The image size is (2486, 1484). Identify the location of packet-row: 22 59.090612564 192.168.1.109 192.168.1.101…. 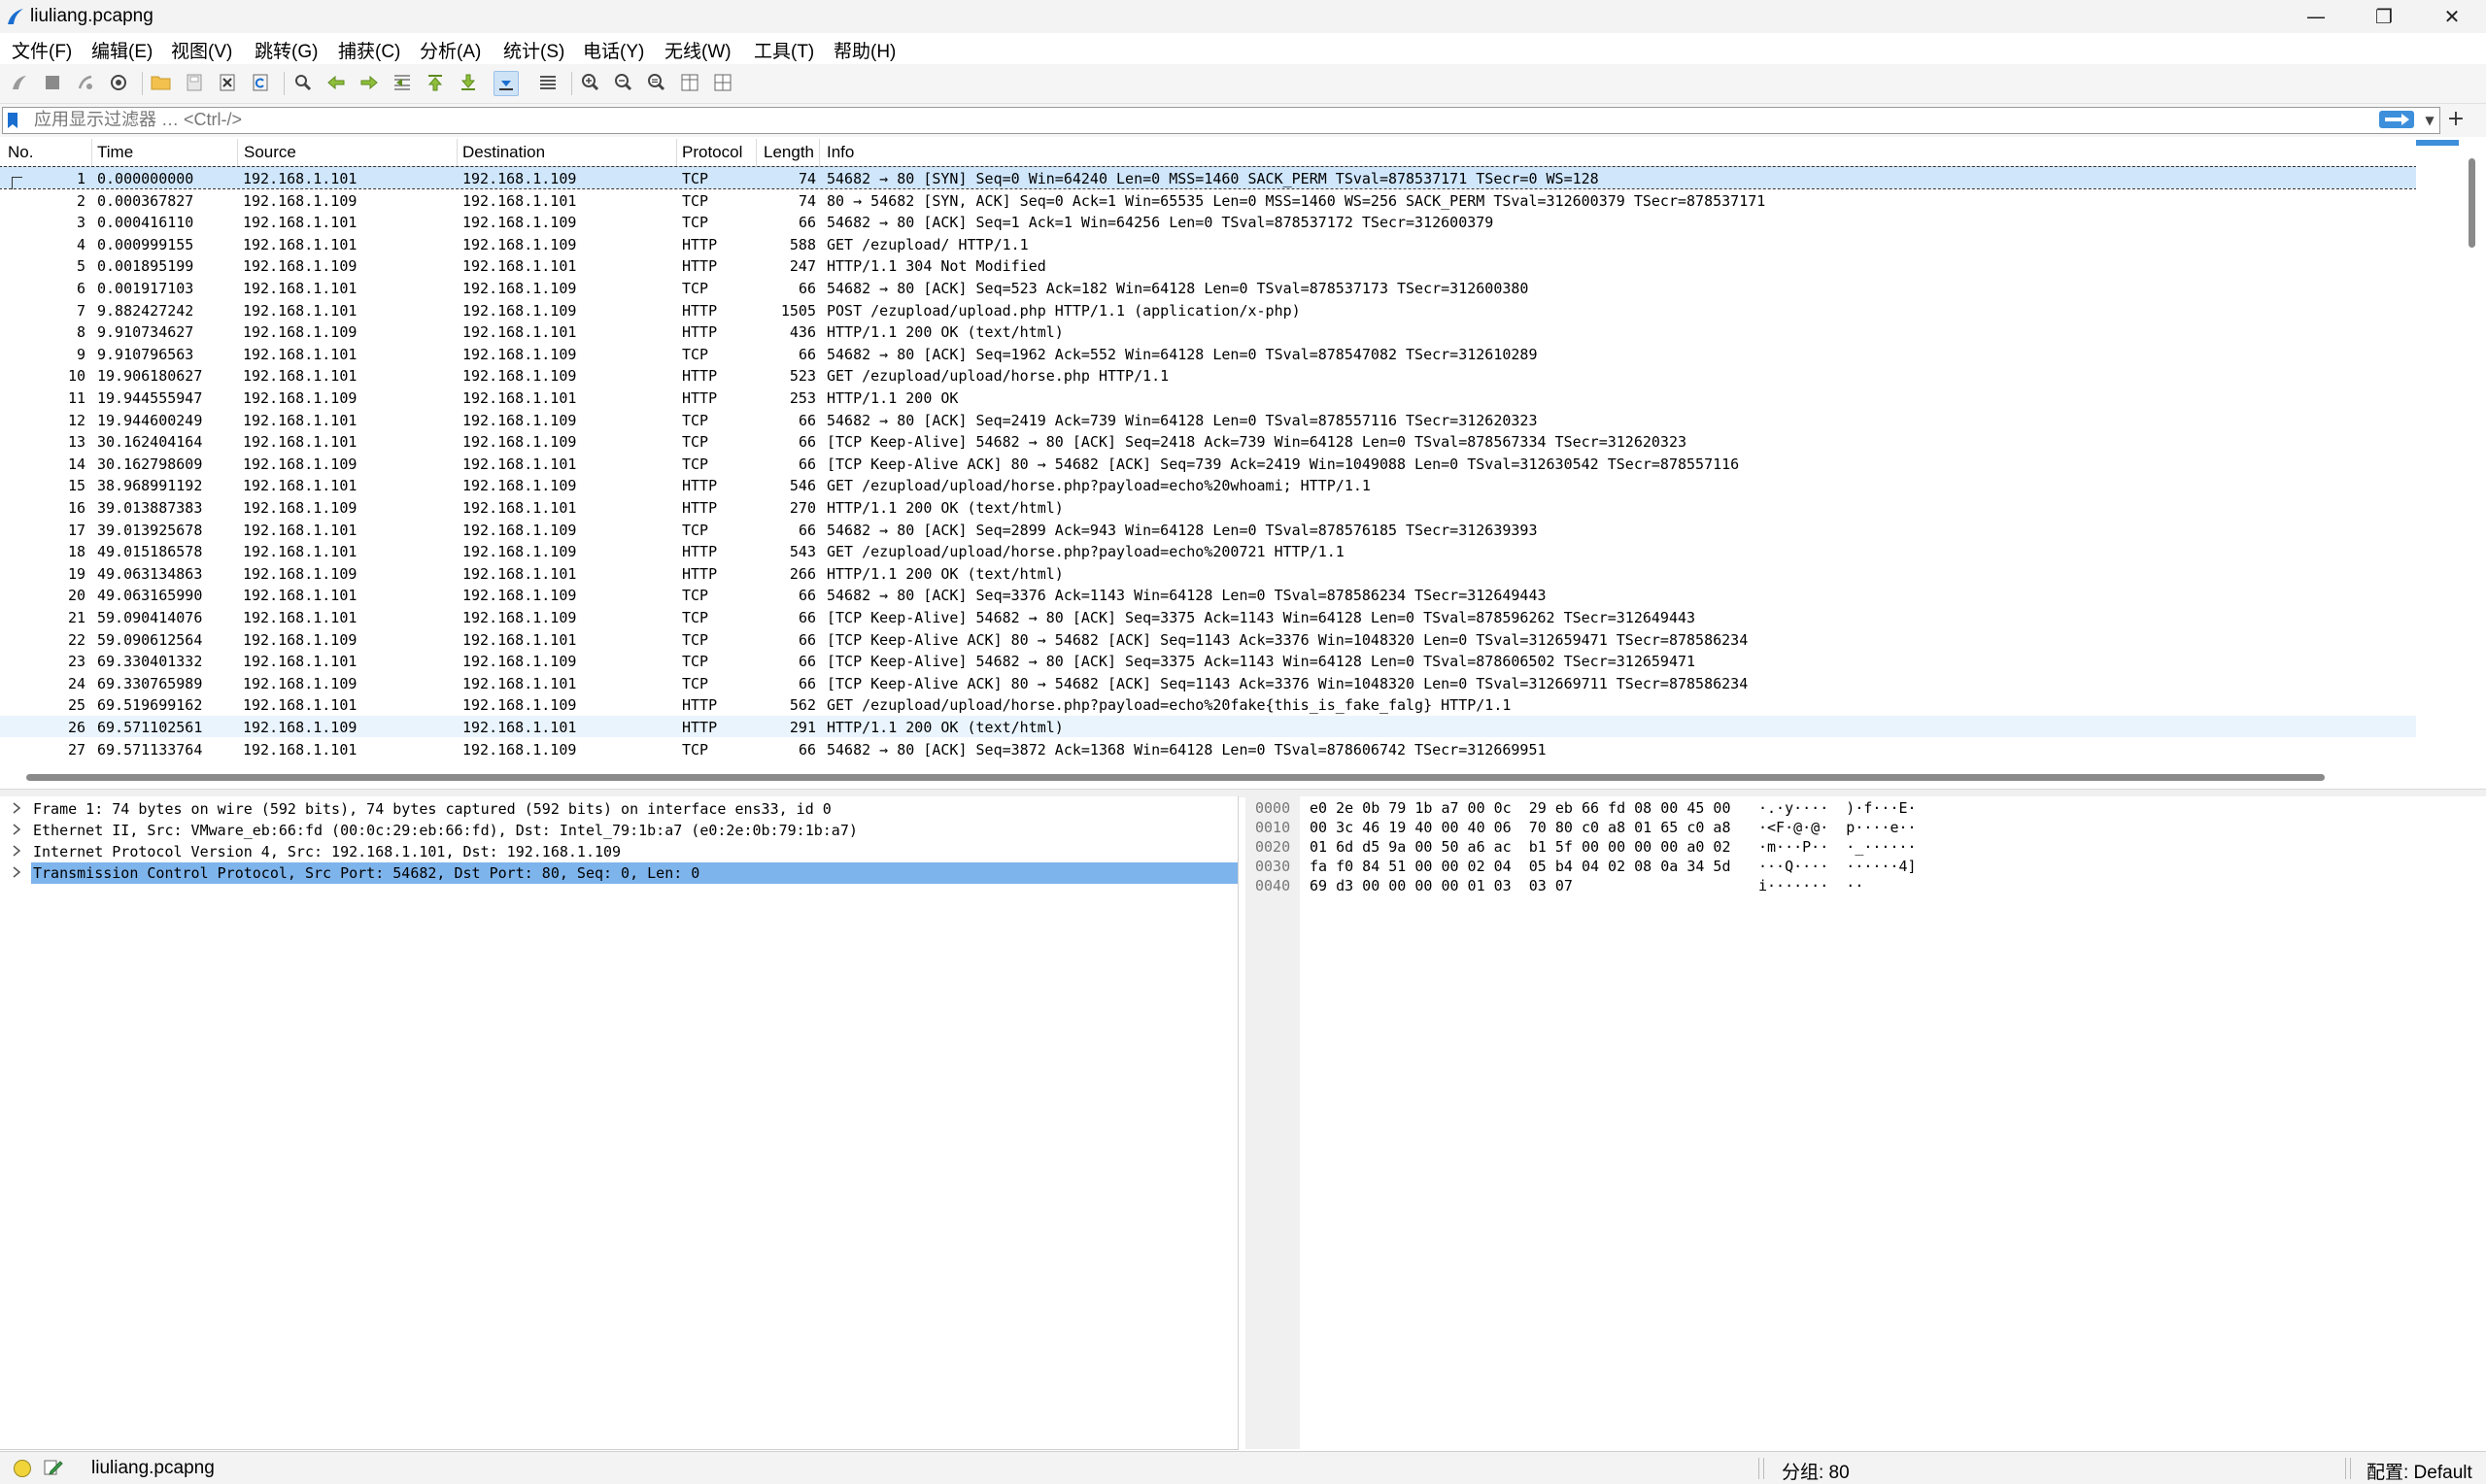
(1208, 639).